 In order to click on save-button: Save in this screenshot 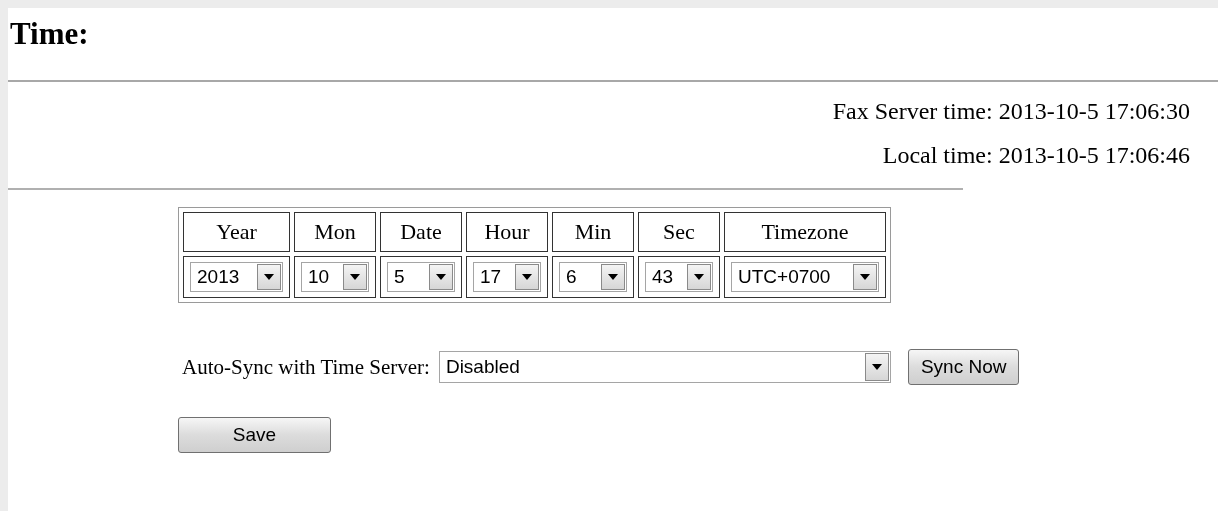, I will do `click(254, 435)`.